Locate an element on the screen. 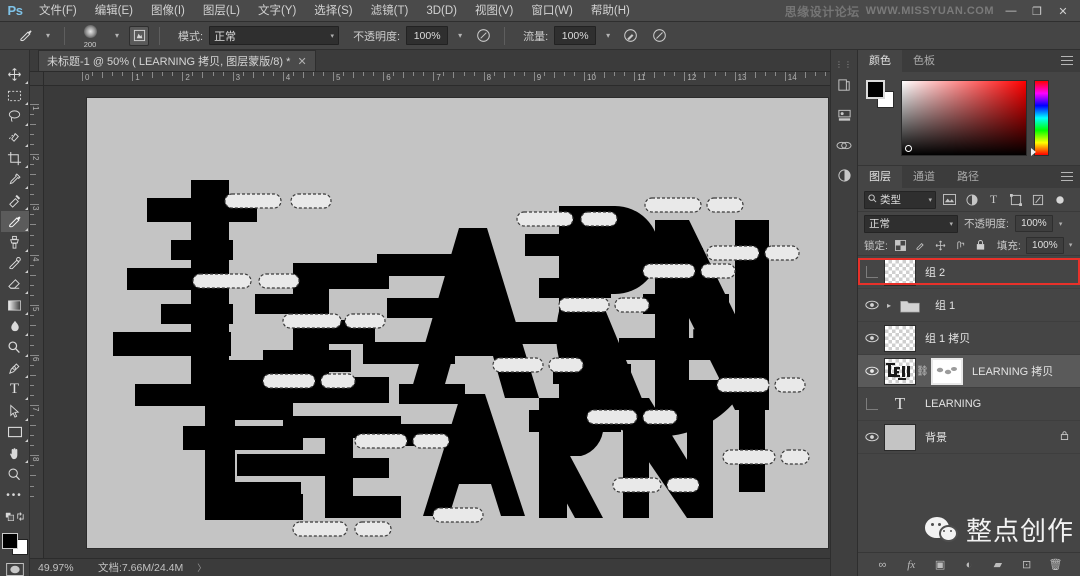 This screenshot has height=576, width=1080. lock-artboard-nesting-icon is located at coordinates (960, 245).